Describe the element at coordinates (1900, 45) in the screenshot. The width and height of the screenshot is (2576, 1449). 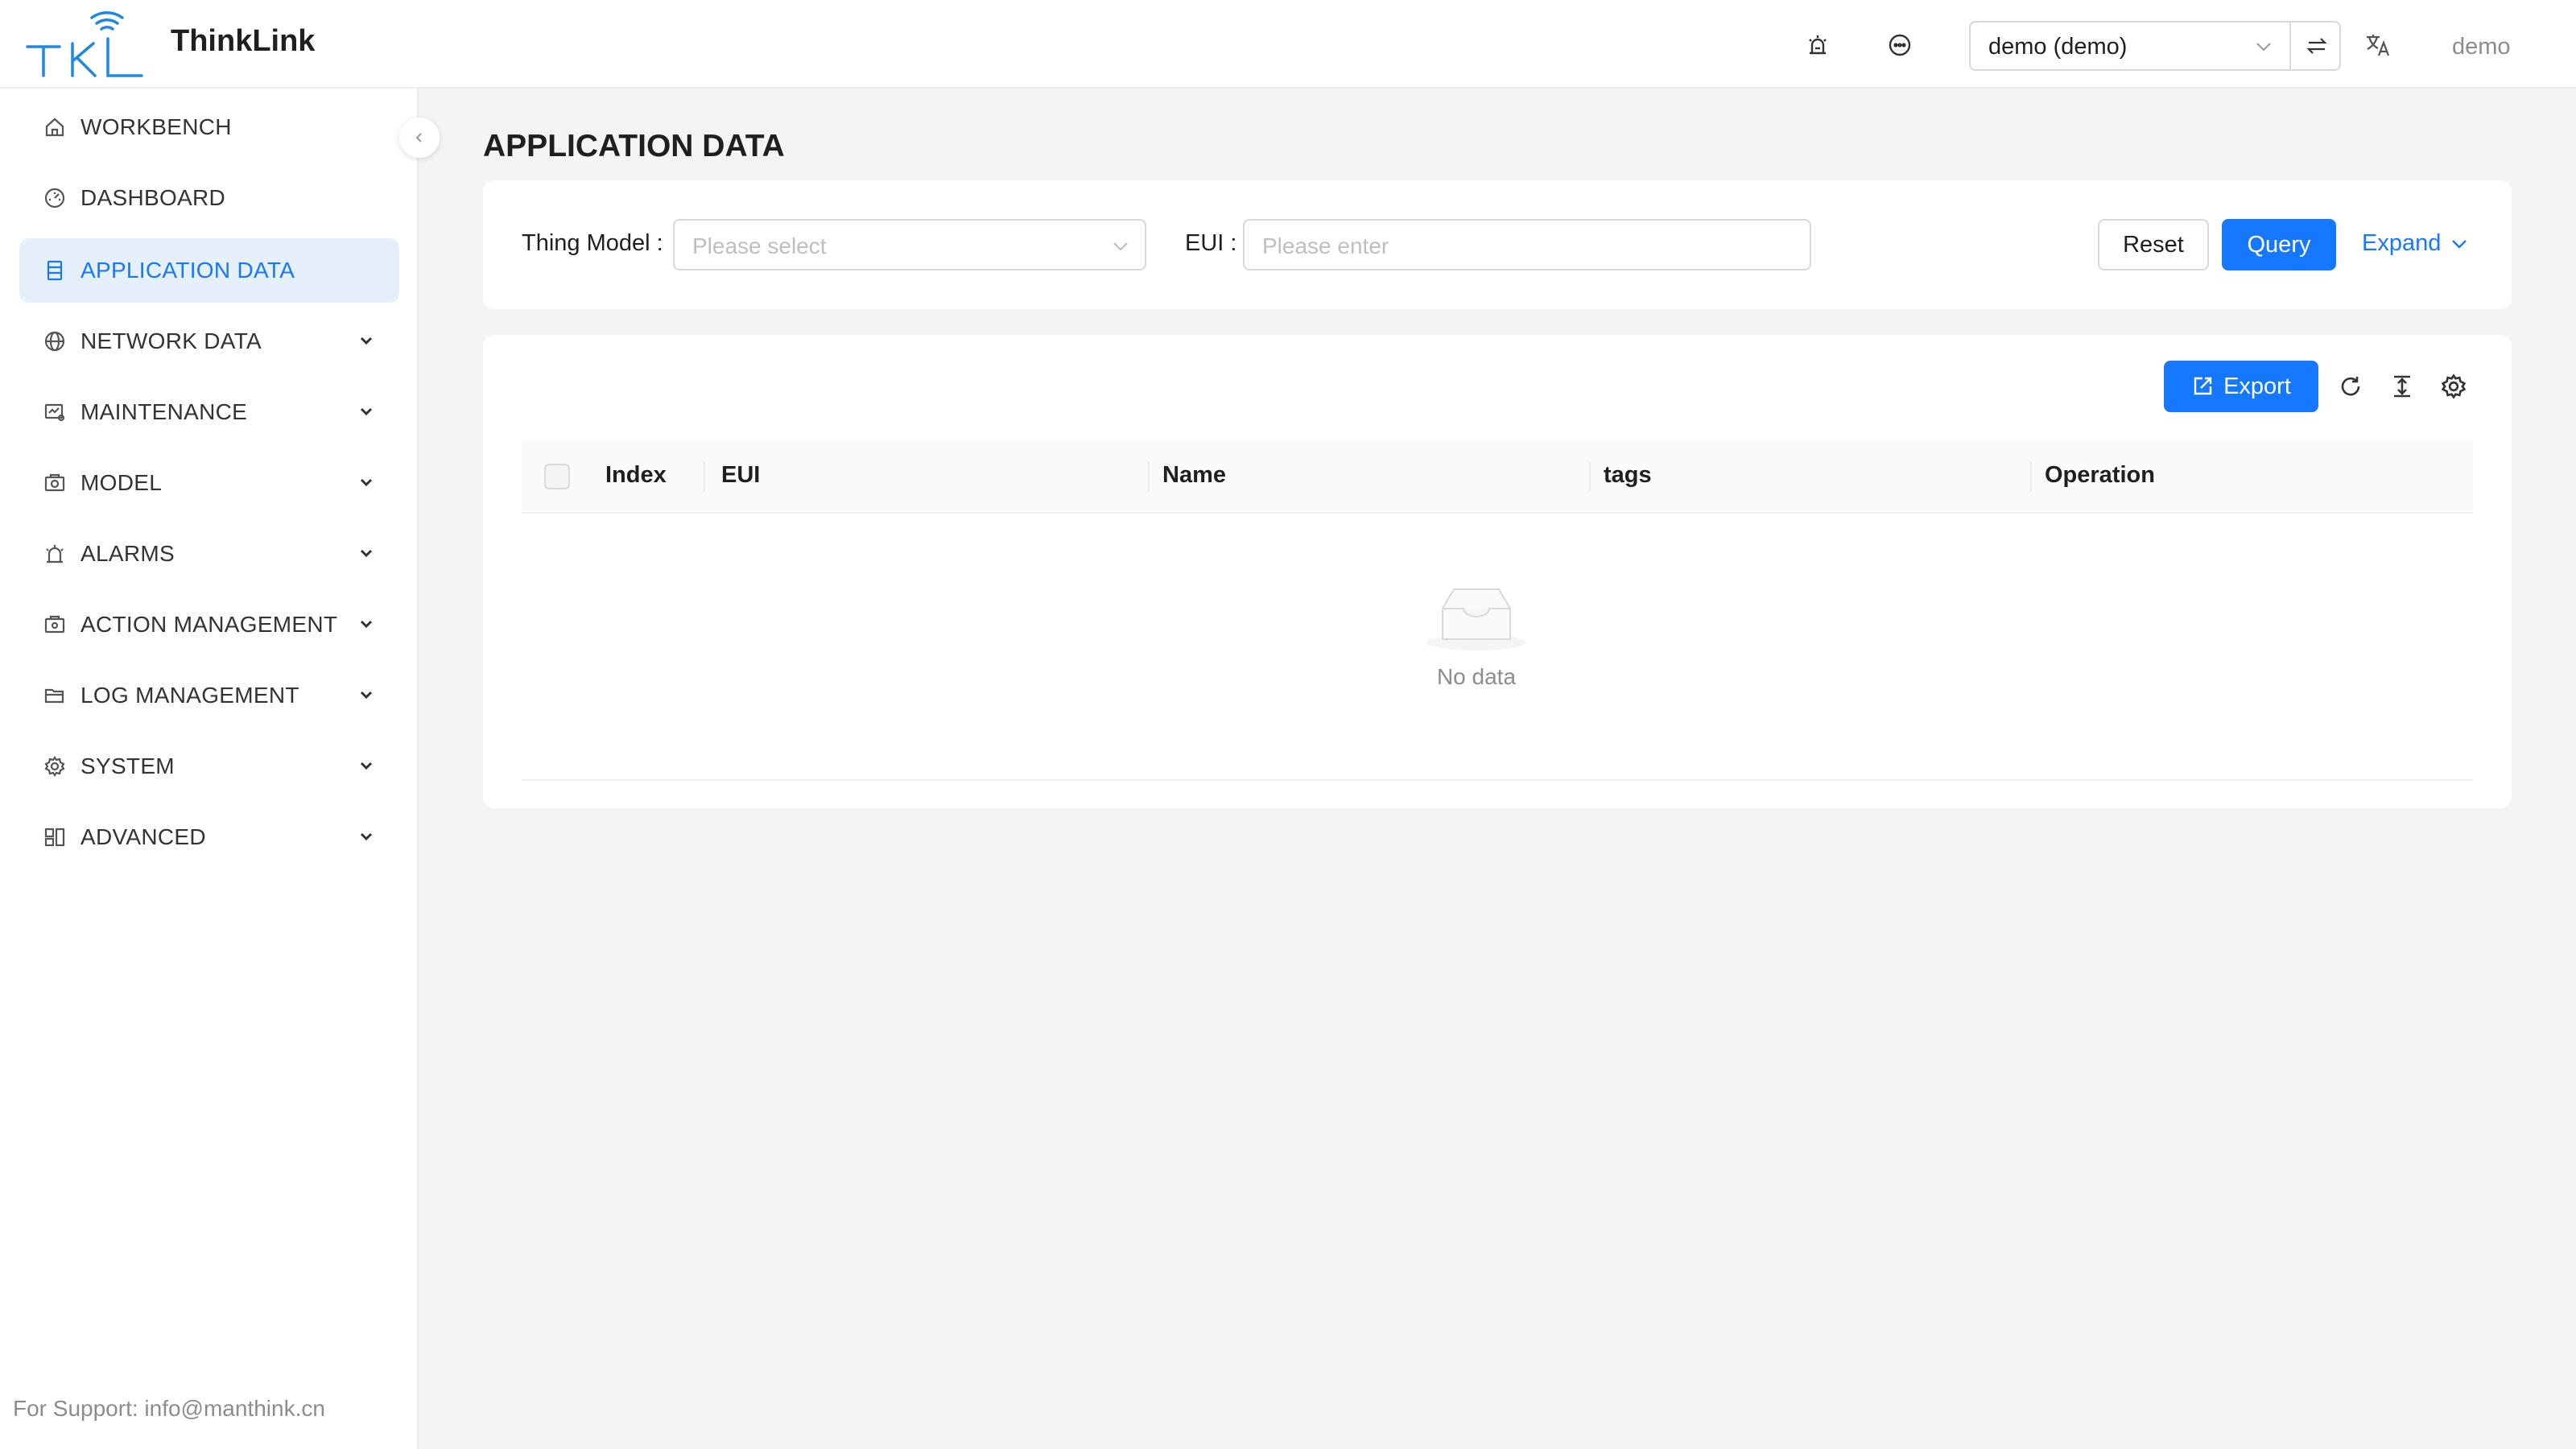
I see `message-icon` at that location.